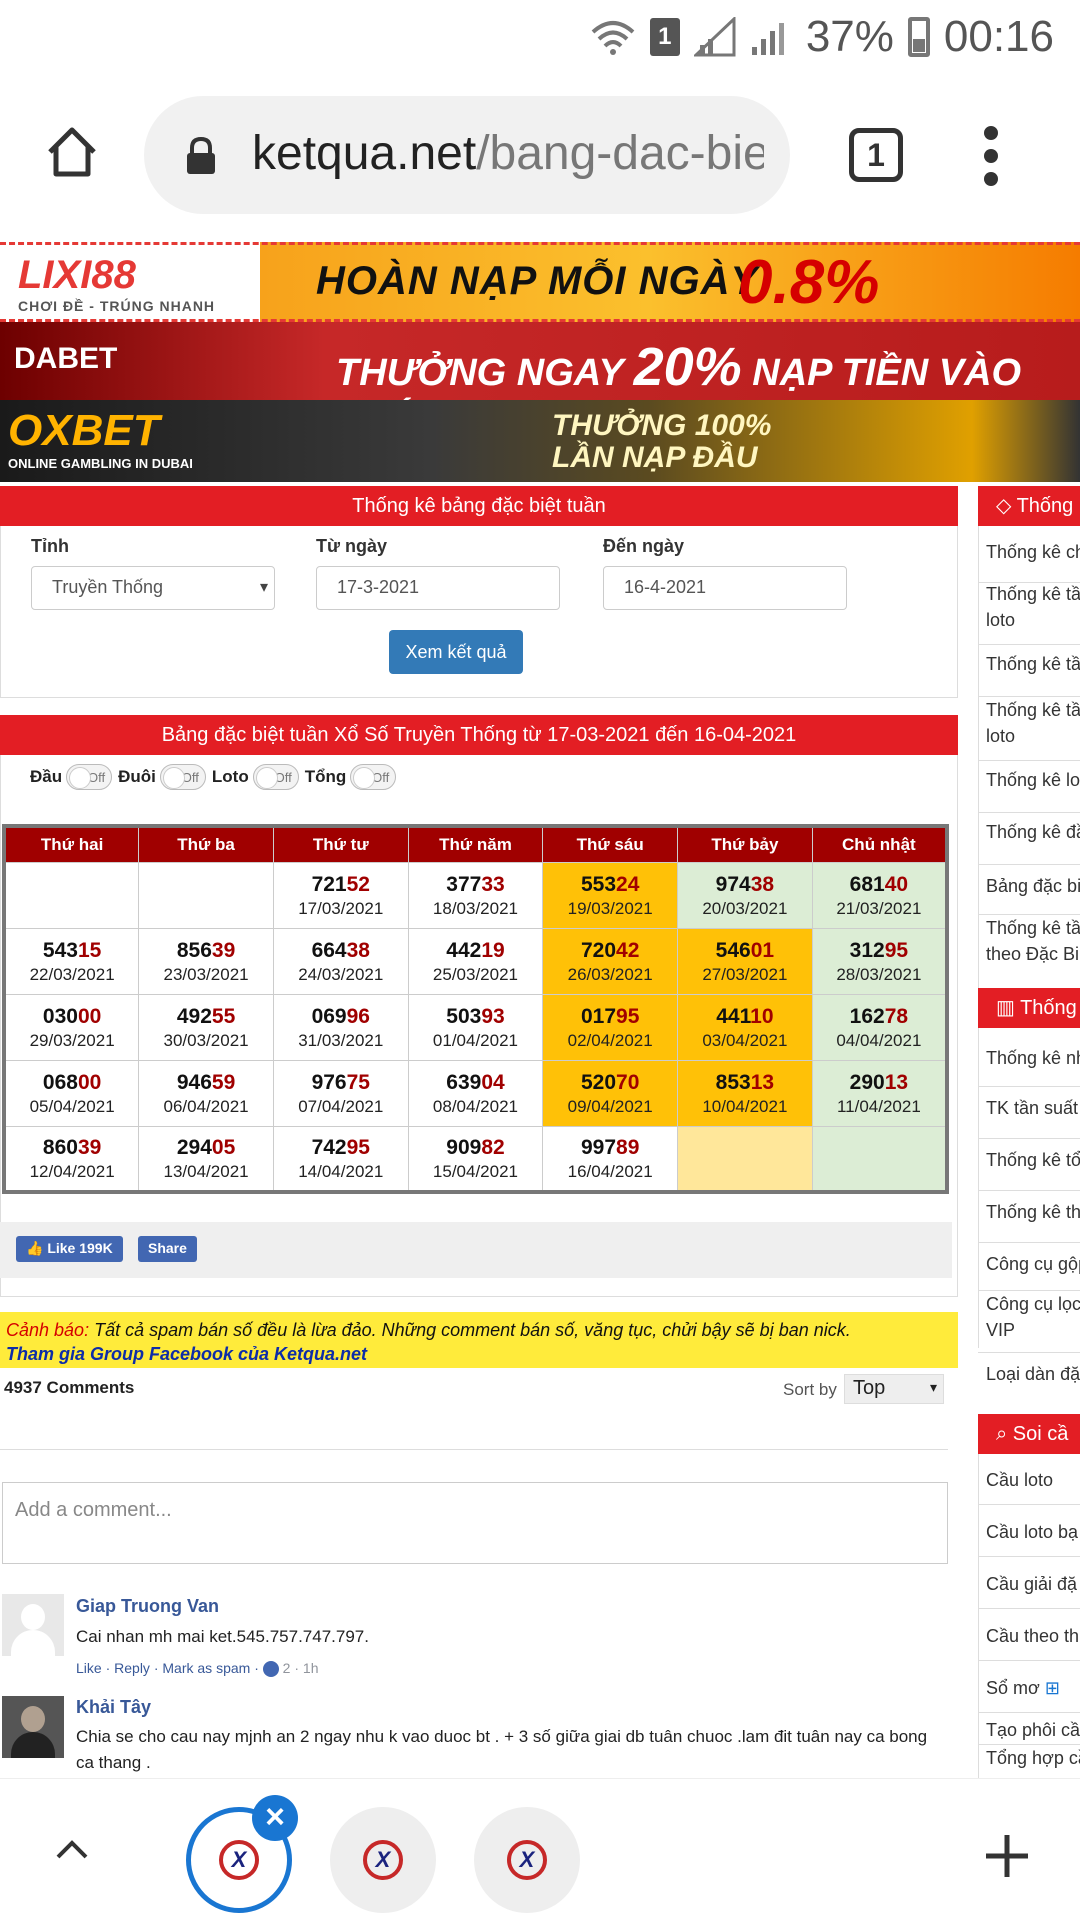 The height and width of the screenshot is (1920, 1080). Describe the element at coordinates (1033, 1758) in the screenshot. I see `sidebar-item: Tổng hợp cầ` at that location.